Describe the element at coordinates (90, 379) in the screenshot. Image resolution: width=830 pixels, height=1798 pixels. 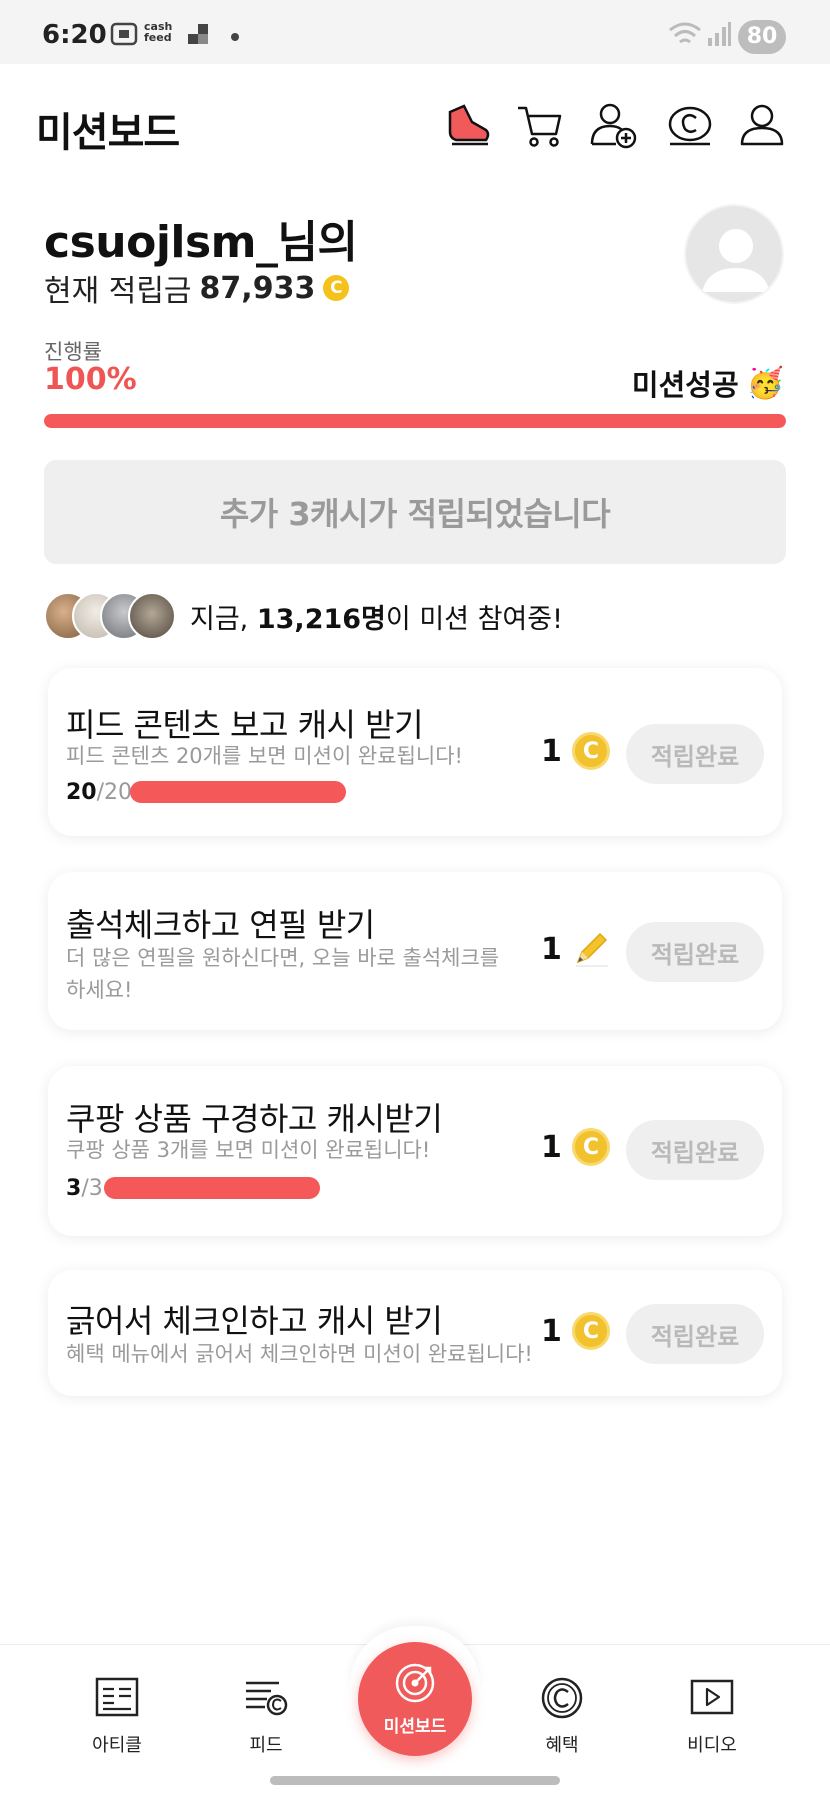
I see `progress-value: 100%` at that location.